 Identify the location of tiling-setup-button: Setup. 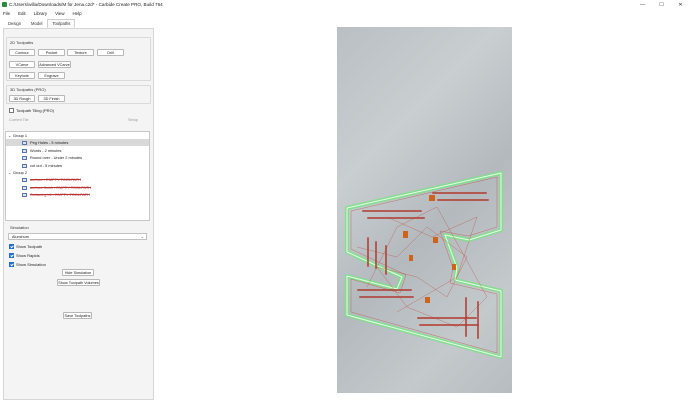
(133, 120).